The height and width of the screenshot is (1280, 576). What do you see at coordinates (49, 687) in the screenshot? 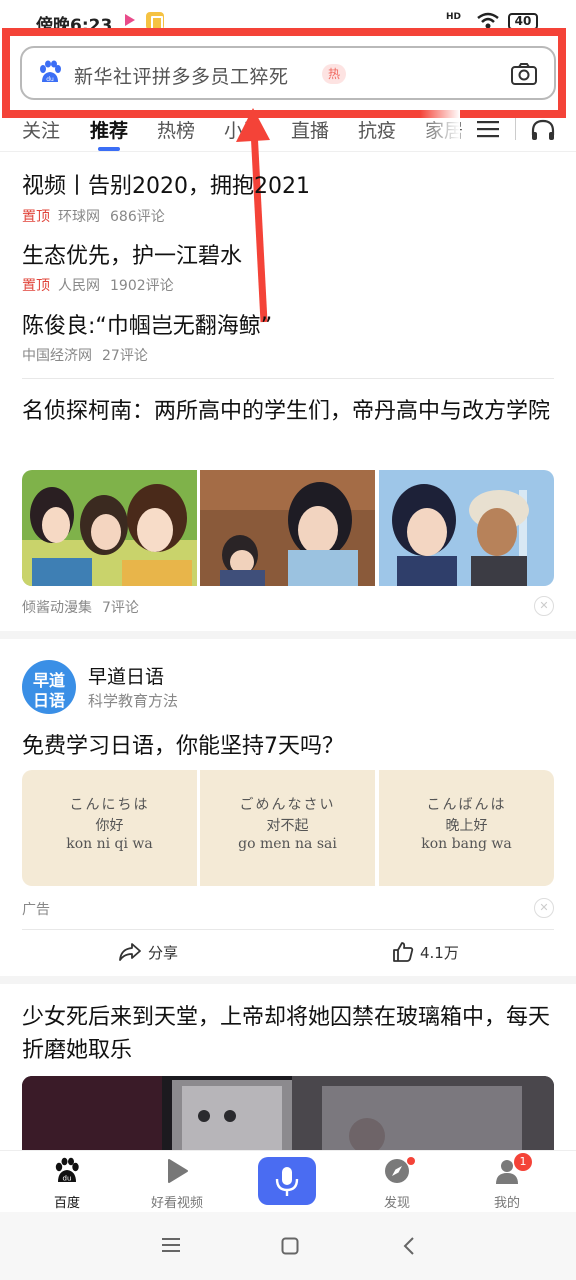
I see `advertiser-avatar: 早道 日语` at bounding box center [49, 687].